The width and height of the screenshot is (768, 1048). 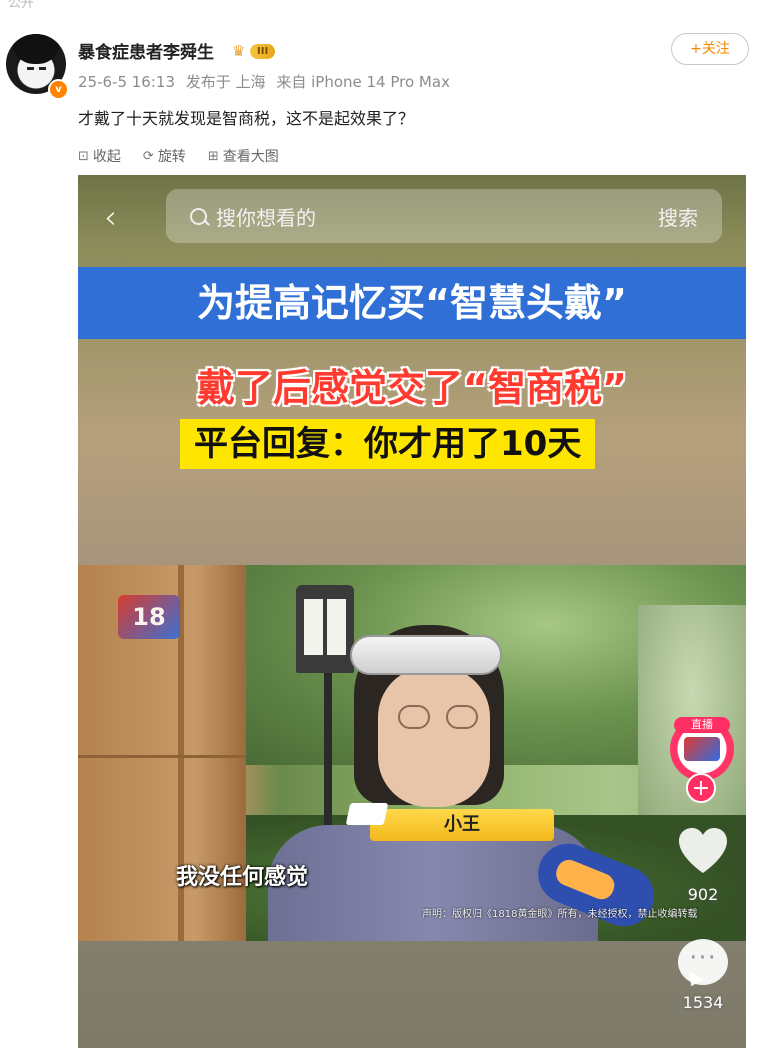 I want to click on search-icon, so click(x=198, y=216).